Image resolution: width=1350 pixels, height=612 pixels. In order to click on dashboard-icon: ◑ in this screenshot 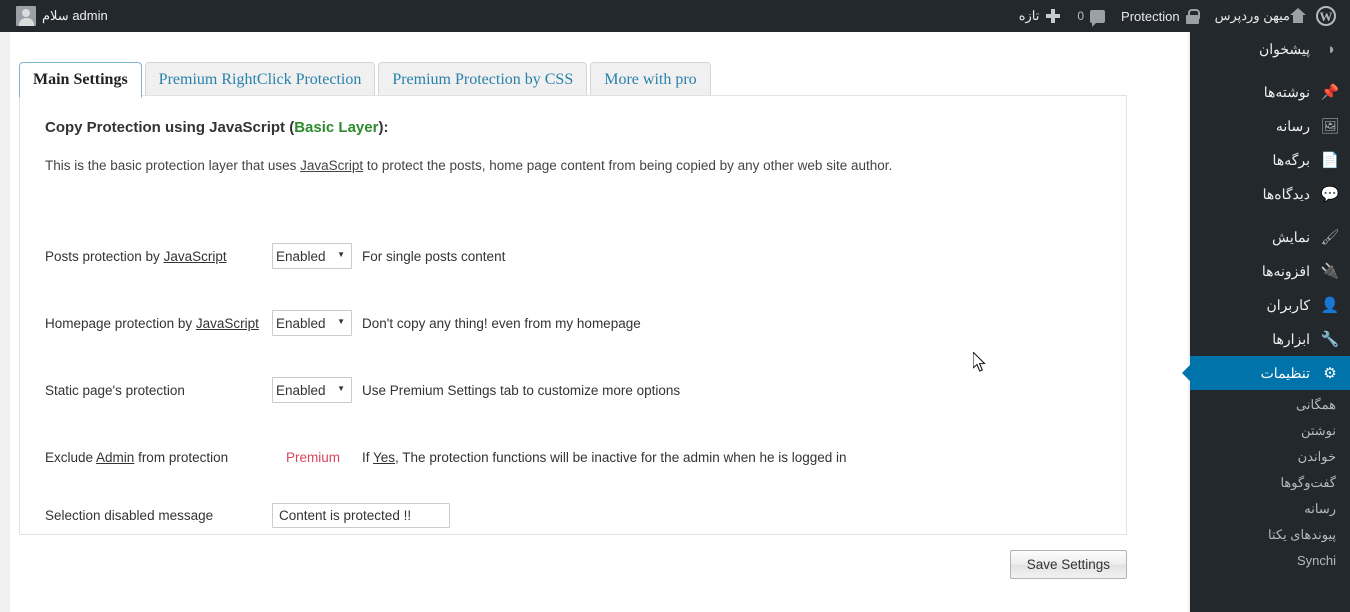, I will do `click(1330, 49)`.